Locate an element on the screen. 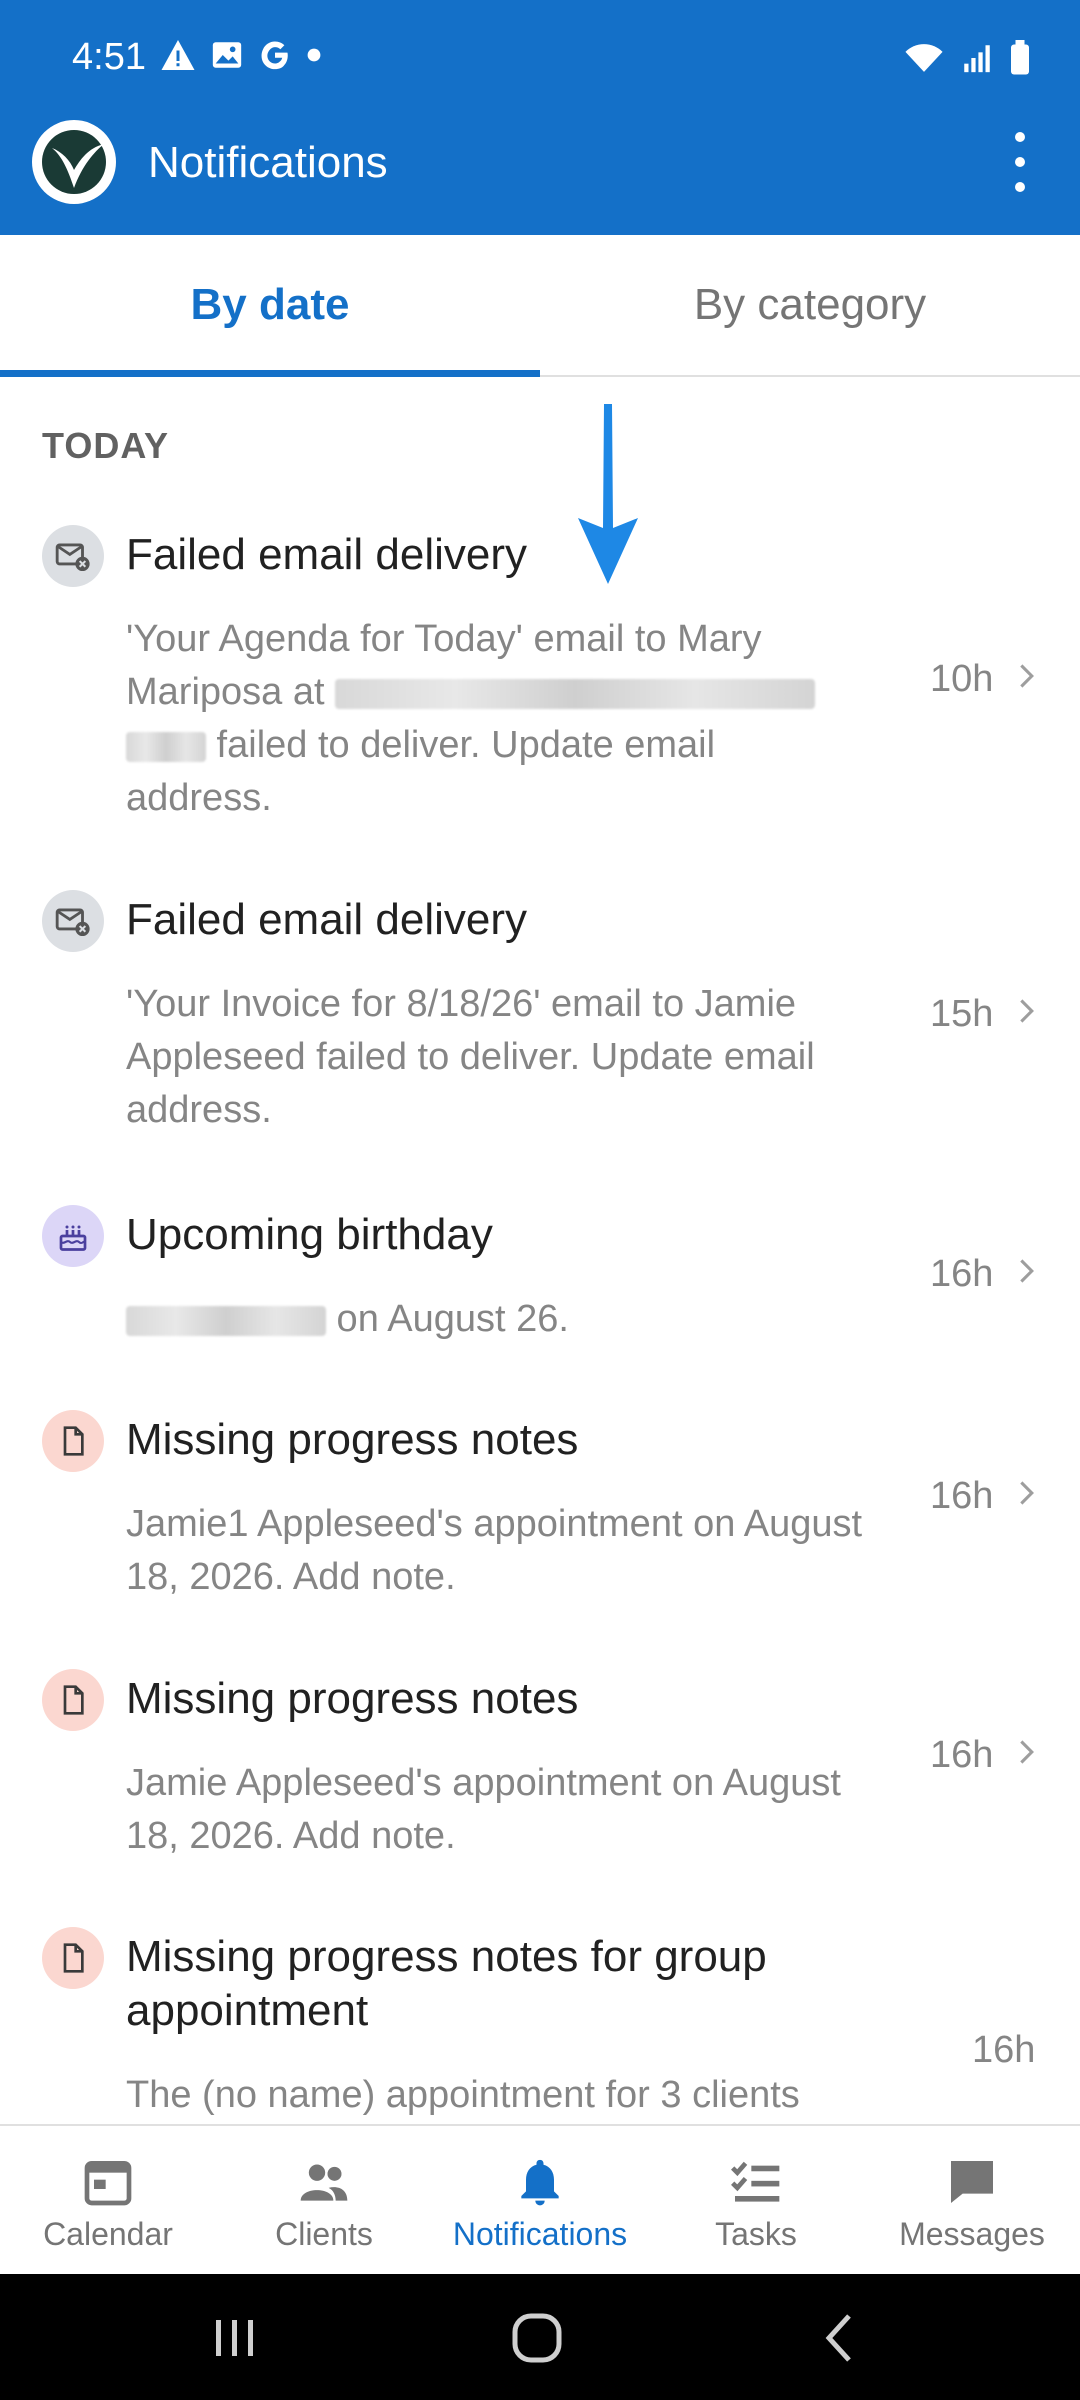  signal-icon is located at coordinates (977, 59).